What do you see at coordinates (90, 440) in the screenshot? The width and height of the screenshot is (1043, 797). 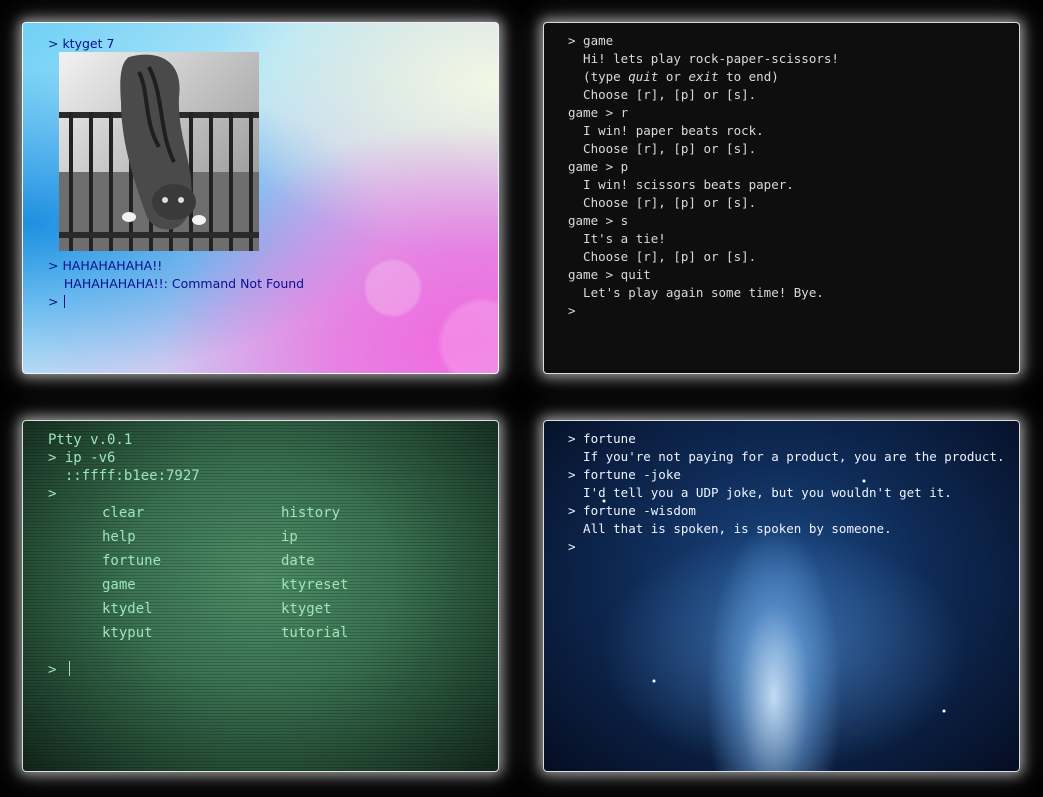 I see `version-line: Ptty v.0.1` at bounding box center [90, 440].